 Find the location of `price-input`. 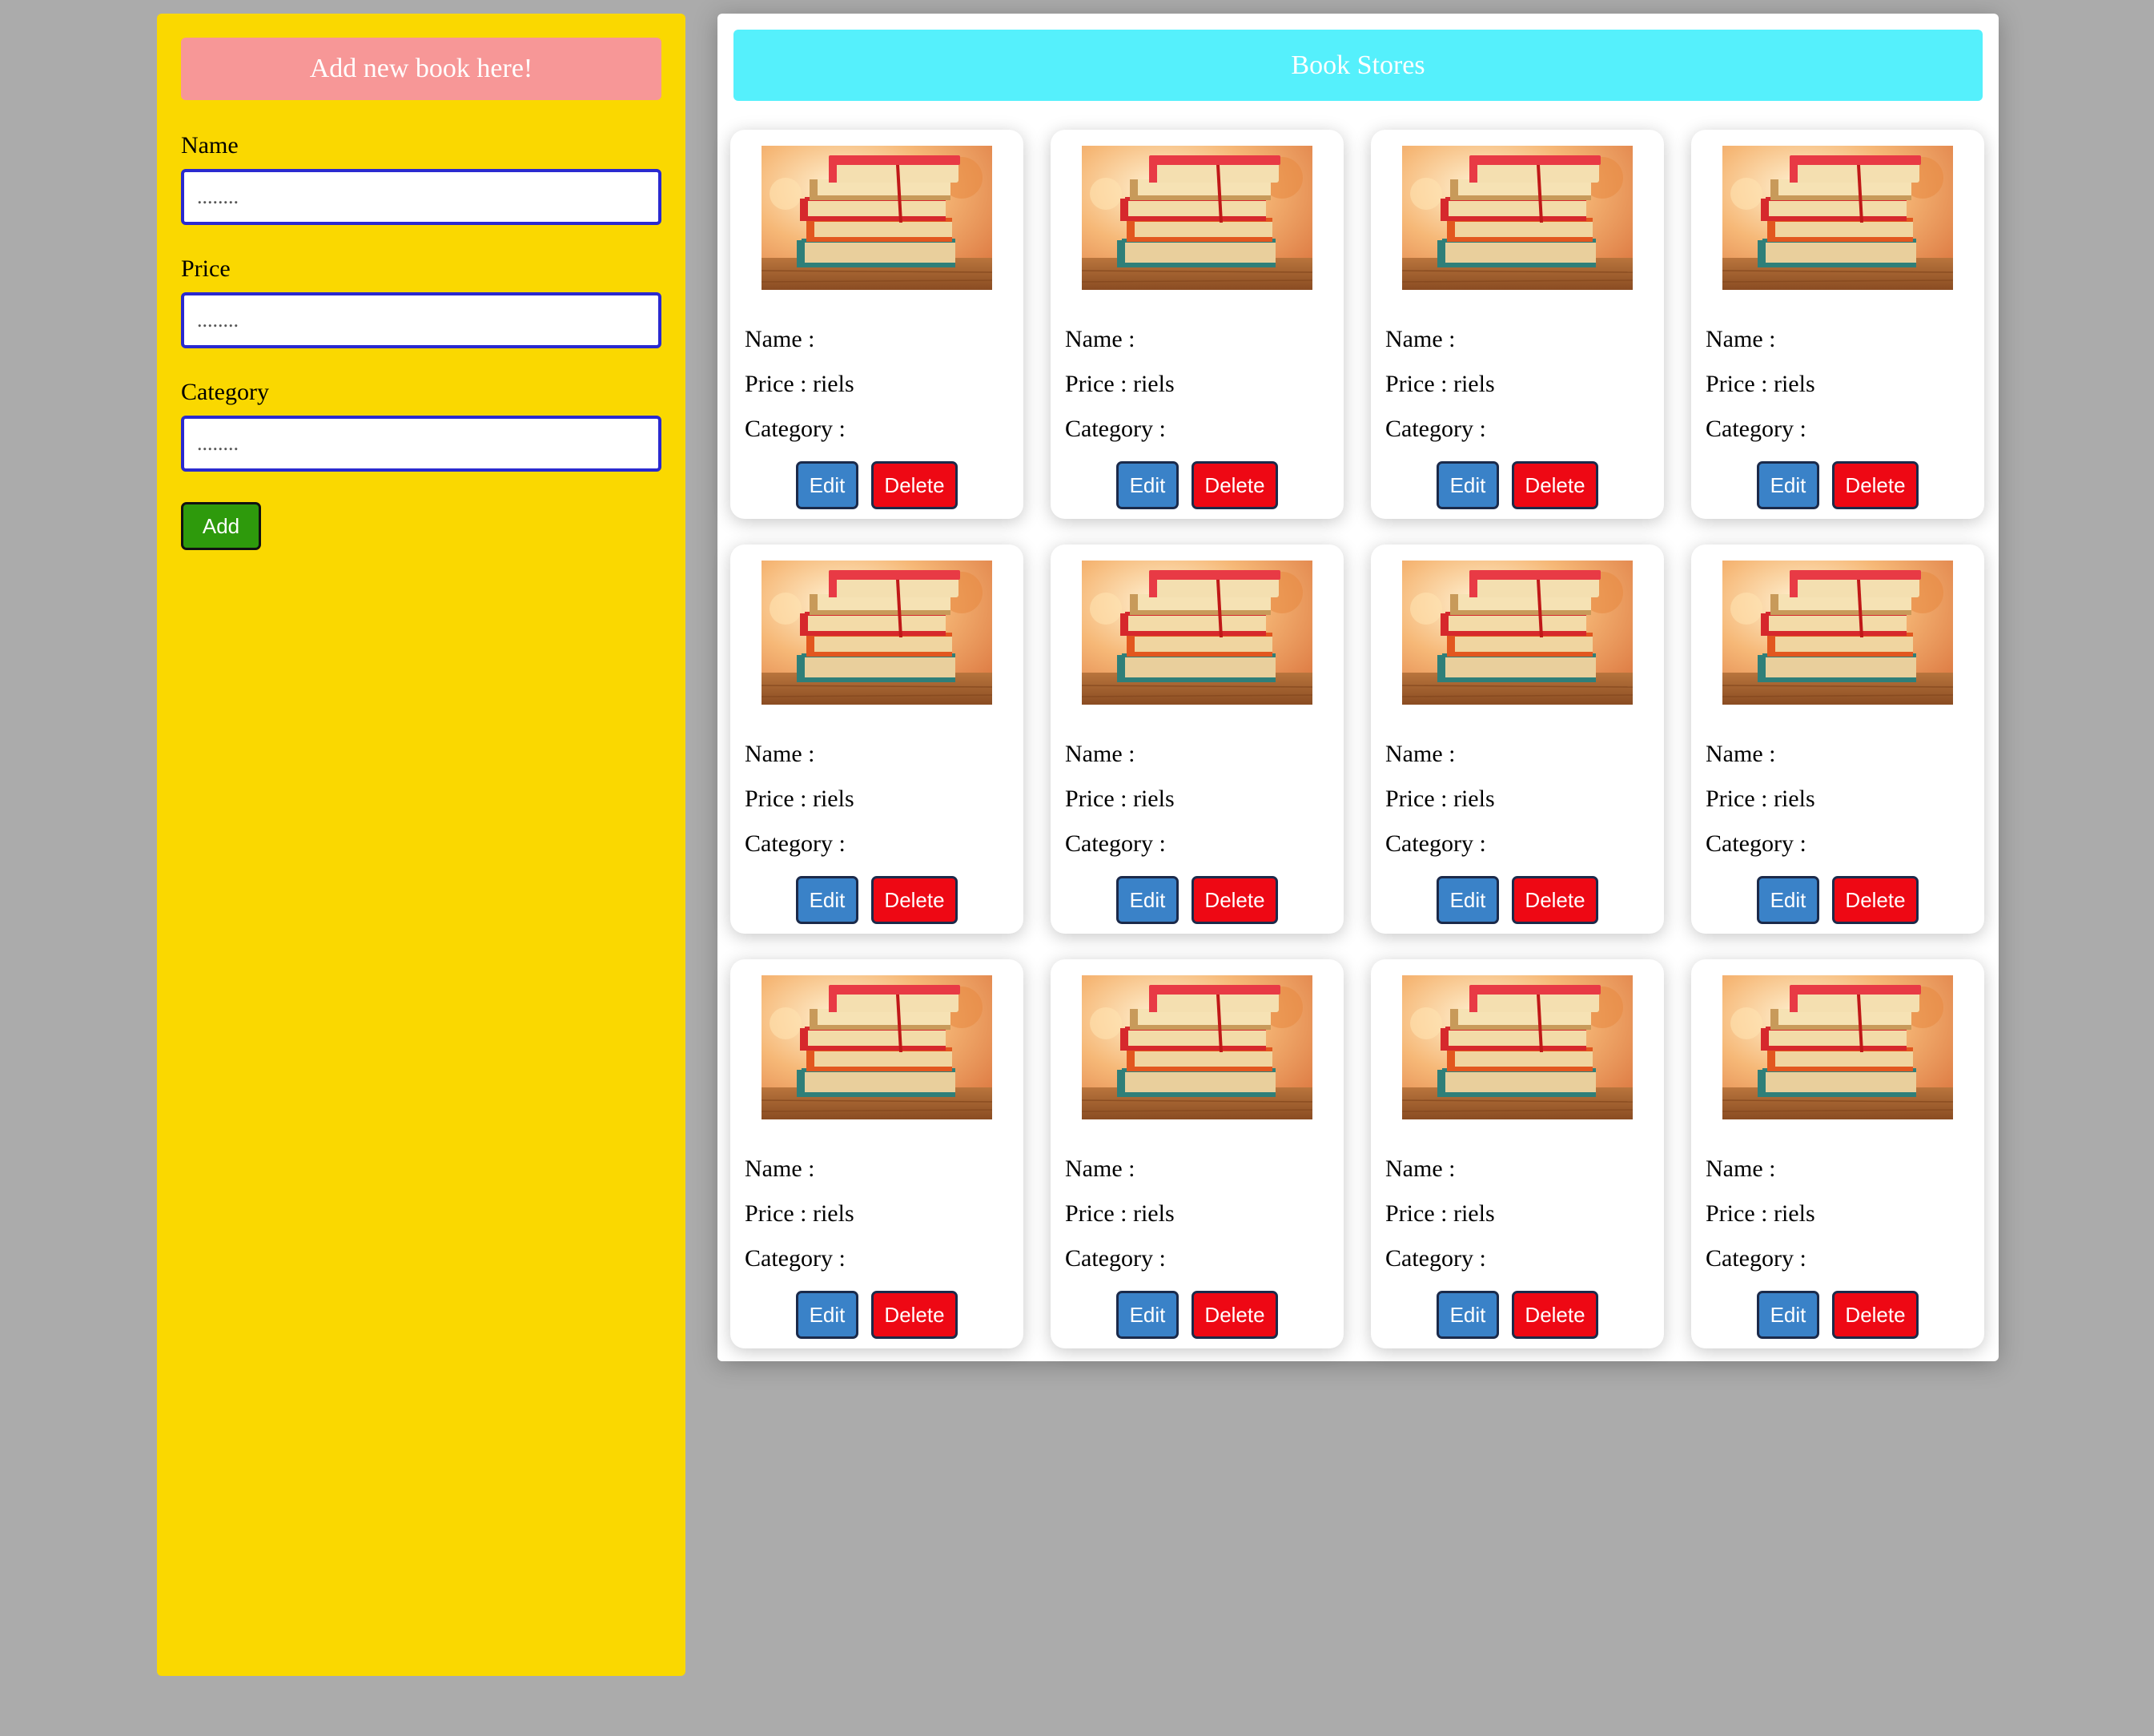

price-input is located at coordinates (421, 320).